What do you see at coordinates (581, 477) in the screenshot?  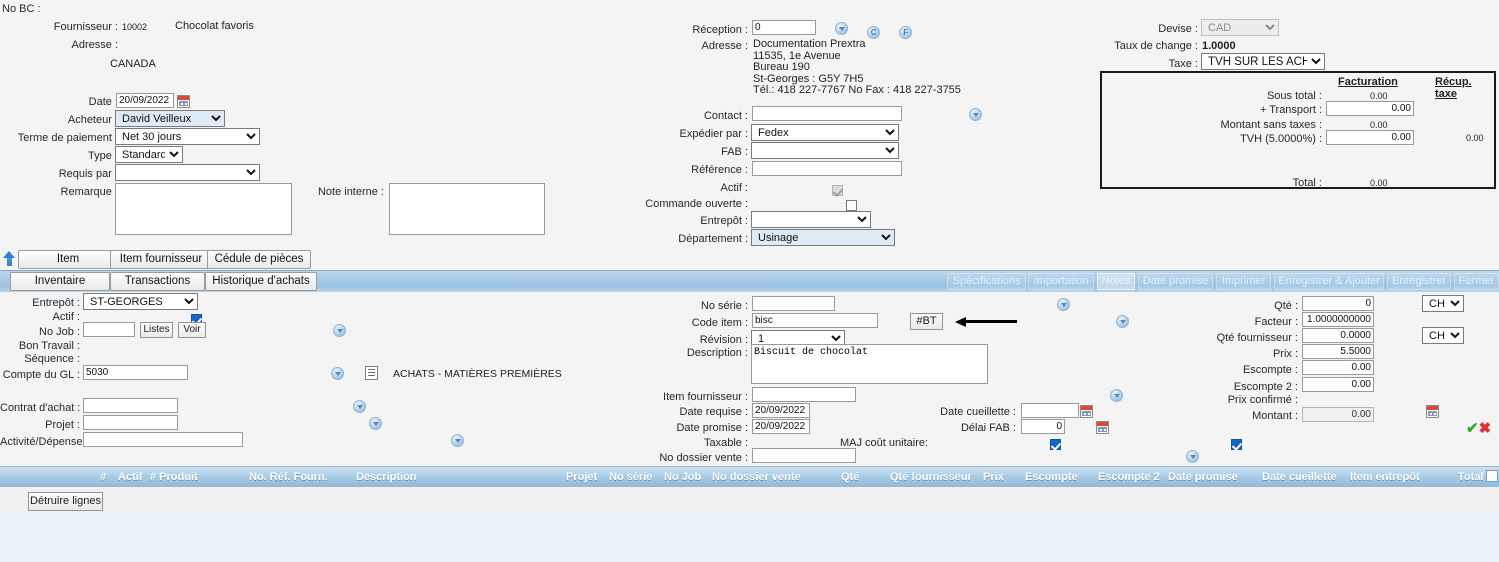 I see `col-projet: Projet` at bounding box center [581, 477].